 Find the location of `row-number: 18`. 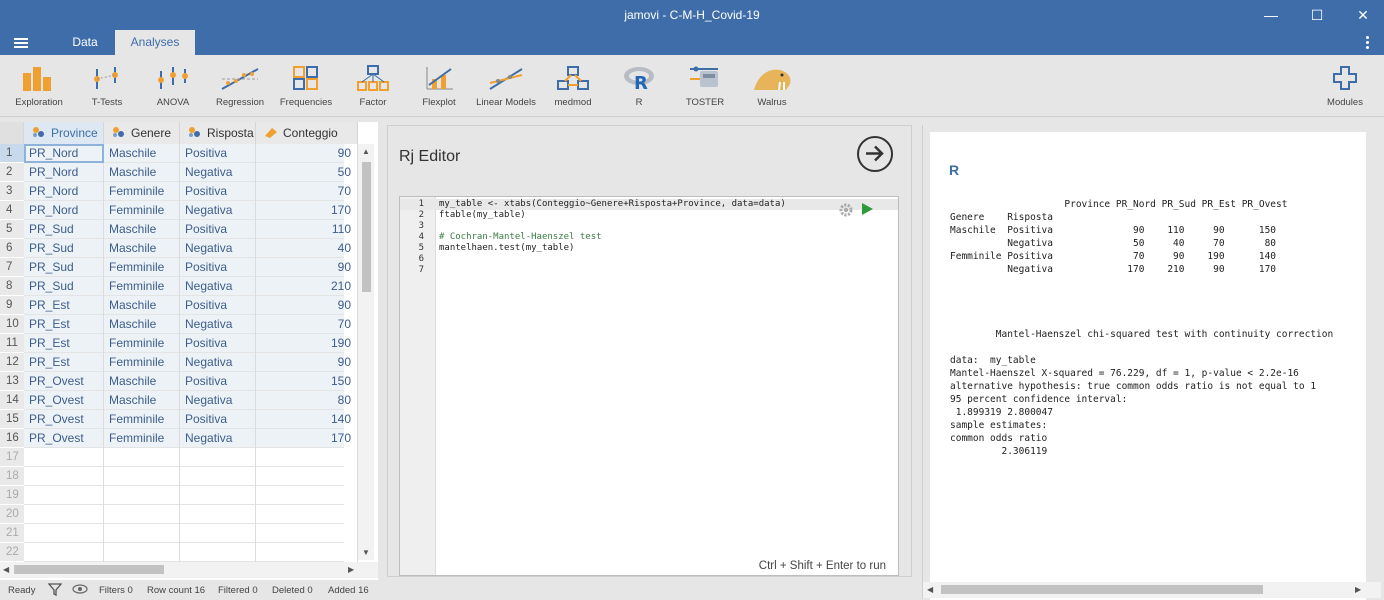

row-number: 18 is located at coordinates (12, 476).